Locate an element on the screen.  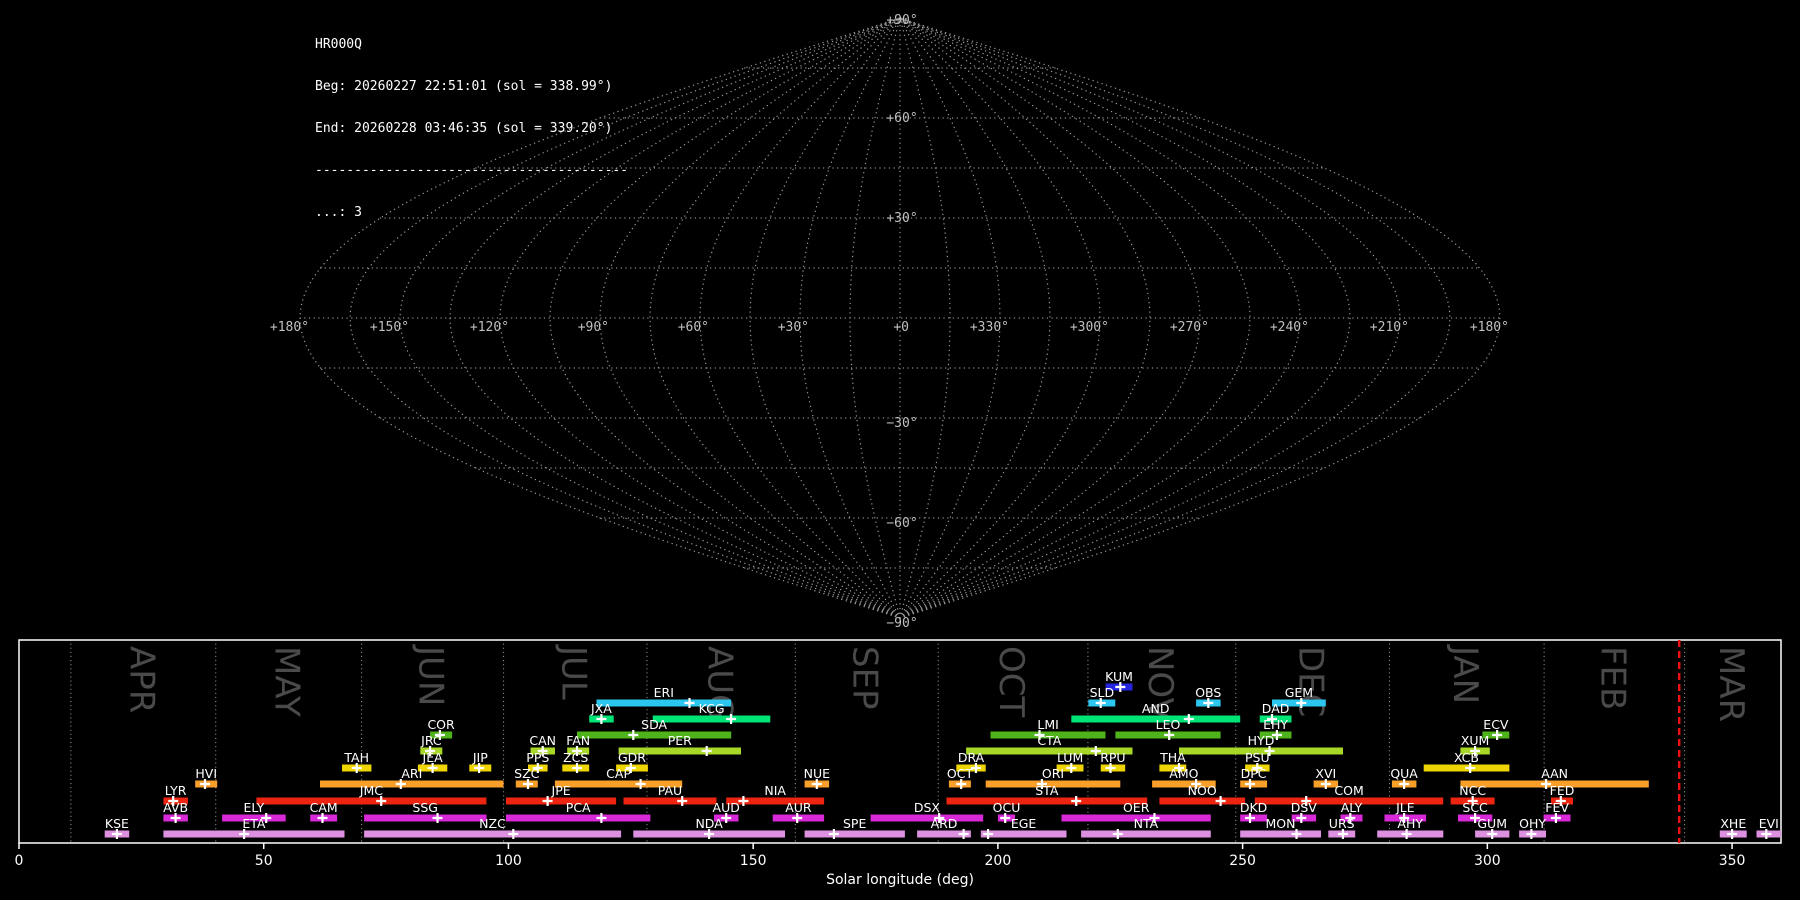
shower-label-PER: PER is located at coordinates (680, 740).